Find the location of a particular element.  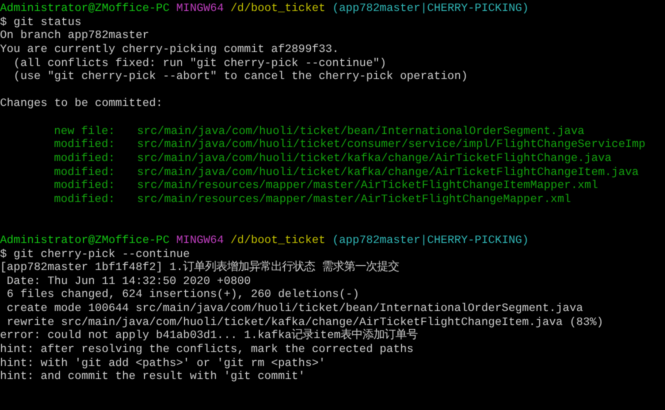

output-line: create mode 100644 src/main/java/com/huoli/ticket/bean/InternationalOrderSegment.java is located at coordinates (295, 309).